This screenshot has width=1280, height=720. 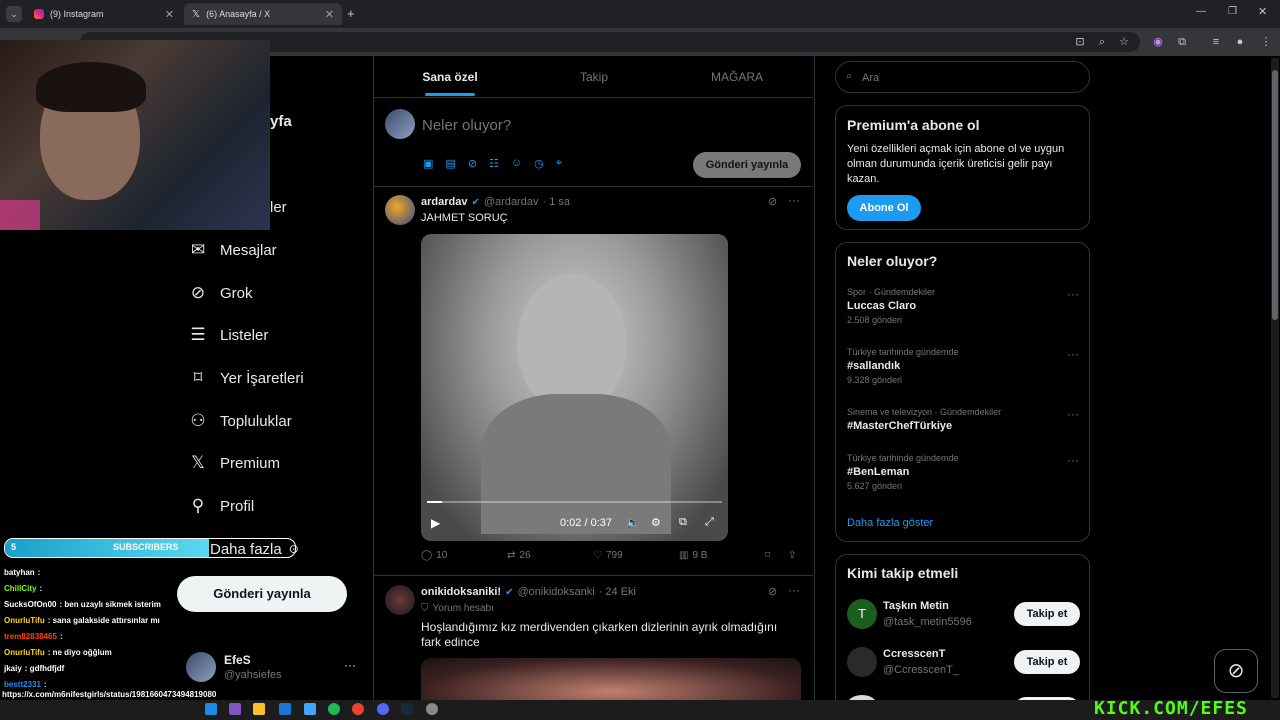 I want to click on extension-icon: ◉, so click(x=1158, y=42).